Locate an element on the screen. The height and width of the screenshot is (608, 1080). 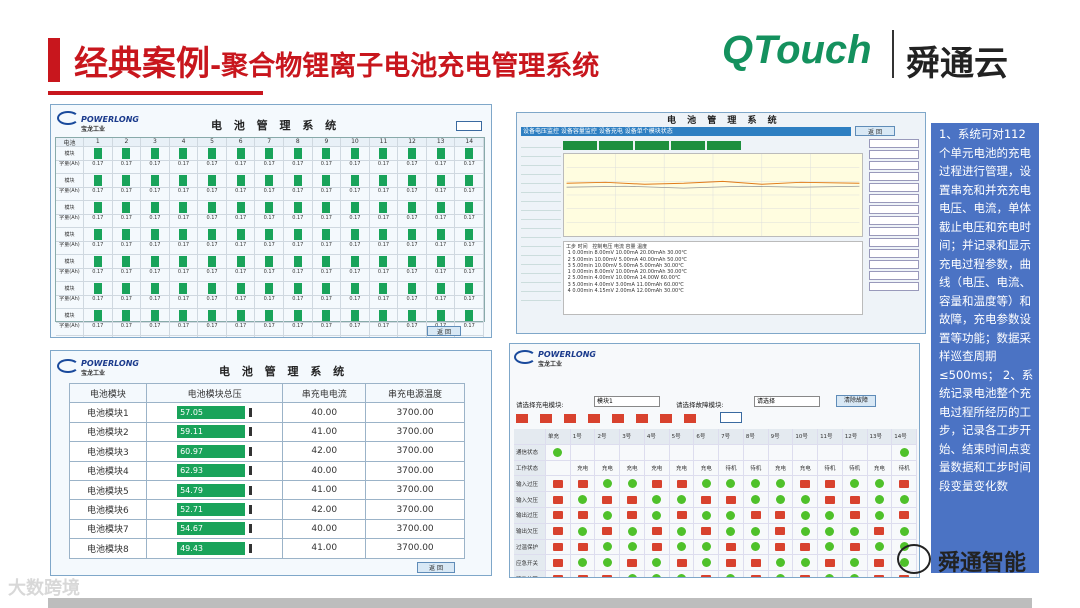
charge-module-select: 模块1 is located at coordinates (627, 401).